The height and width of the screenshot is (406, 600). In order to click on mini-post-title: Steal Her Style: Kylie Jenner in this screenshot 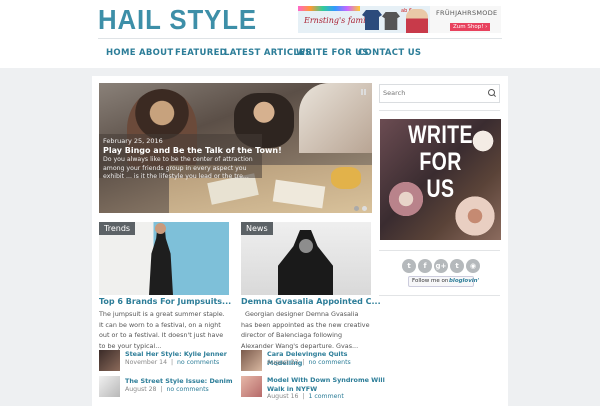, I will do `click(180, 354)`.